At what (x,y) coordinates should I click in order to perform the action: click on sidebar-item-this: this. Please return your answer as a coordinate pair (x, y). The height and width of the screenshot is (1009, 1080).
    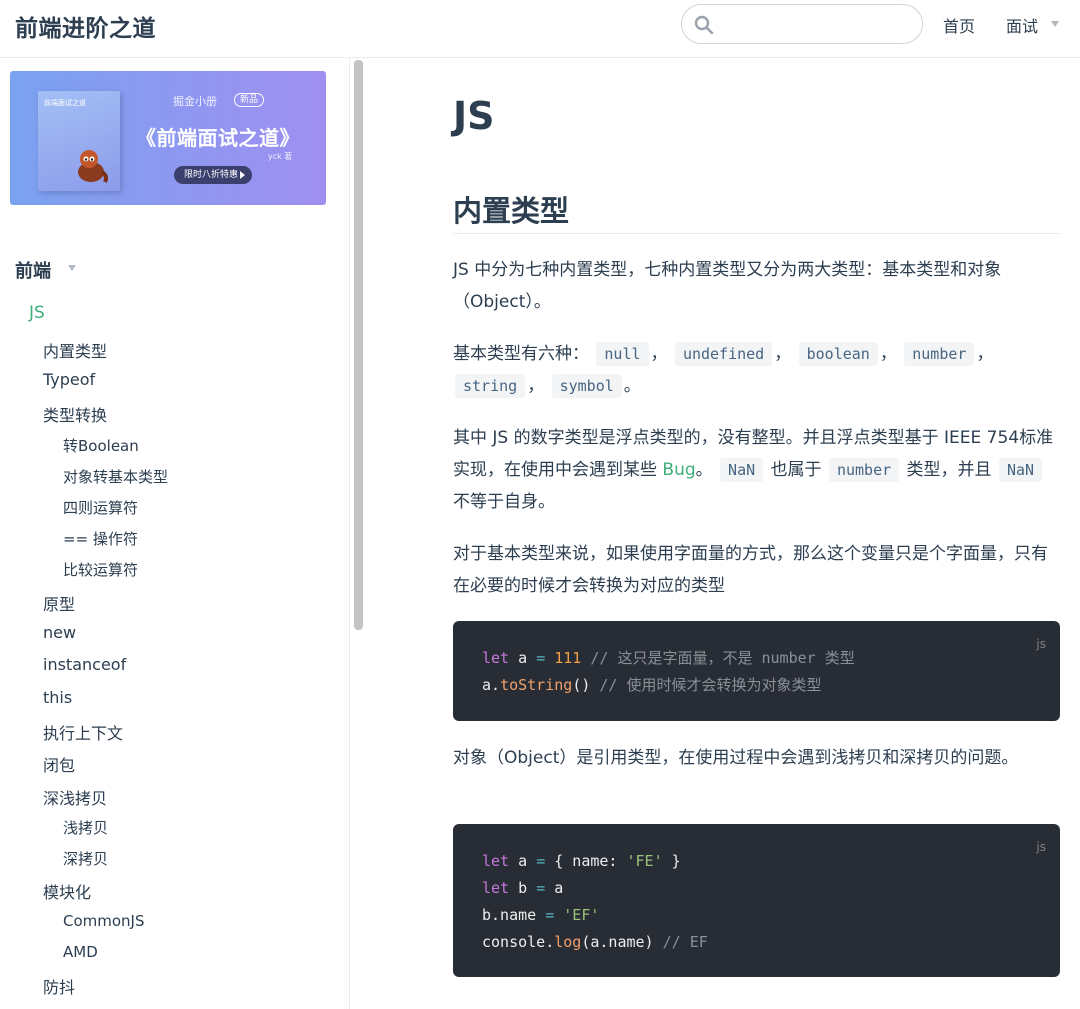
    Looking at the image, I should click on (57, 697).